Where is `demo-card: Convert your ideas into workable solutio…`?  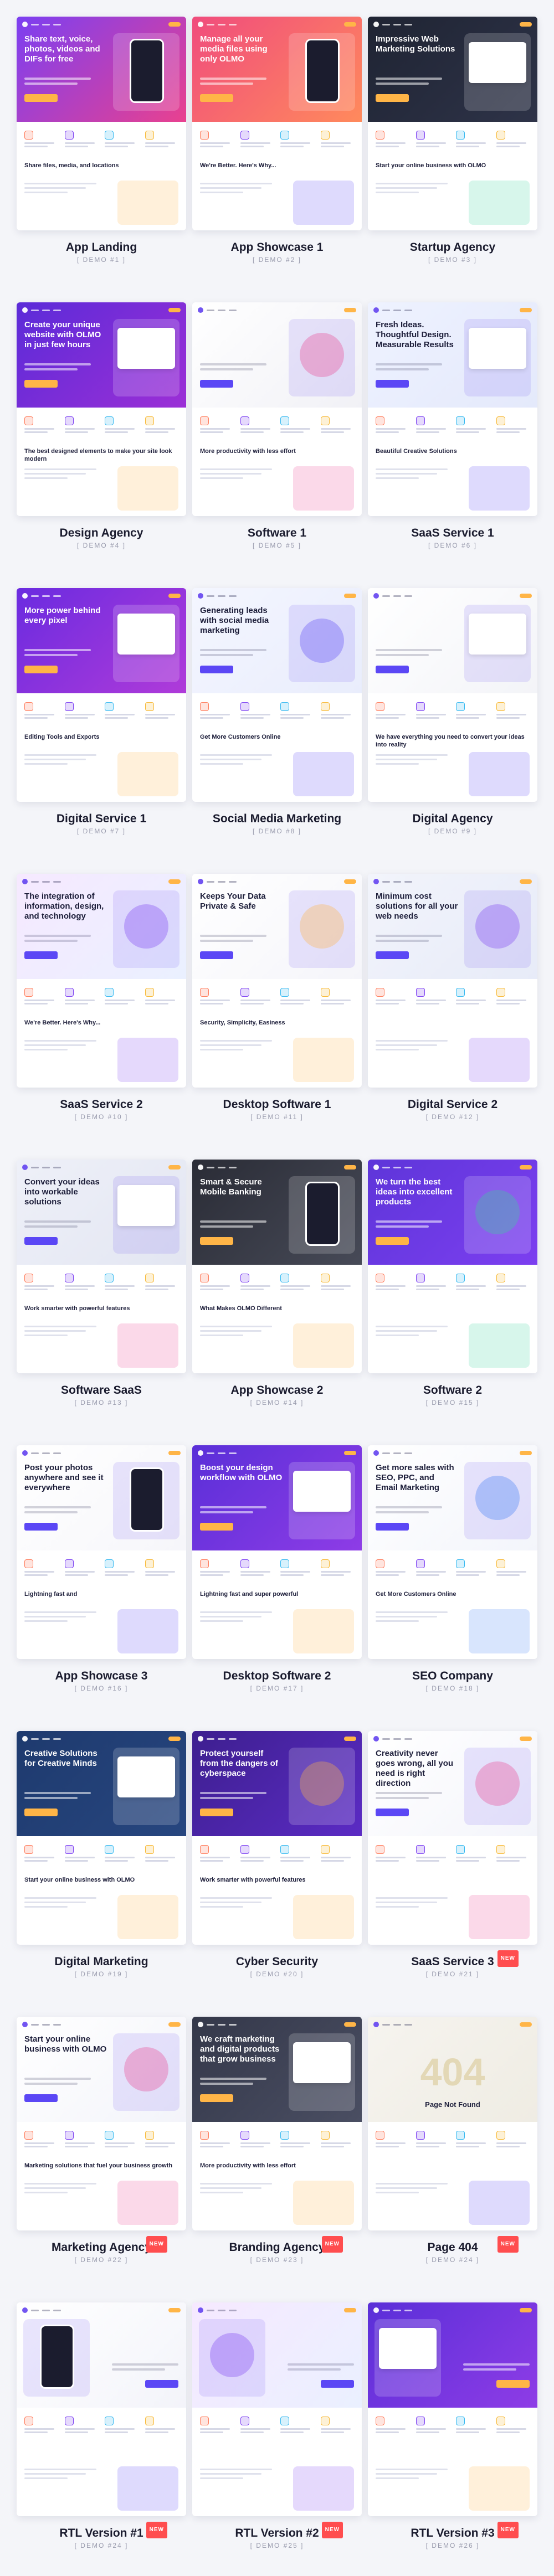
demo-card: Convert your ideas into workable solutio… is located at coordinates (101, 1283).